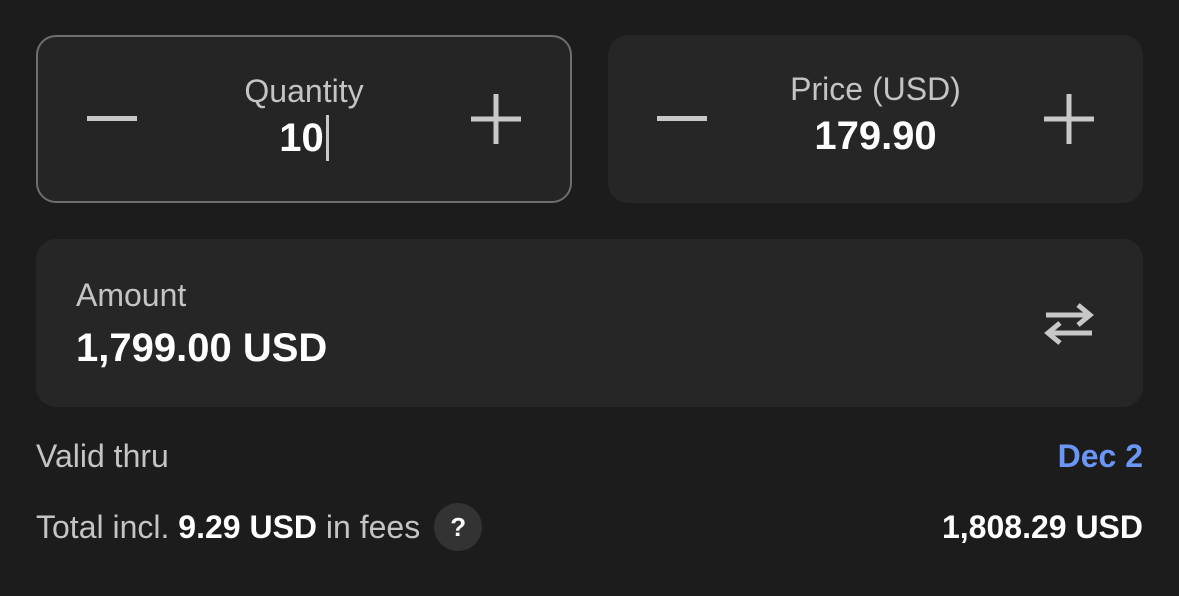 The image size is (1179, 596). Describe the element at coordinates (1100, 456) in the screenshot. I see `valid-thru-date-link: Dec 2` at that location.